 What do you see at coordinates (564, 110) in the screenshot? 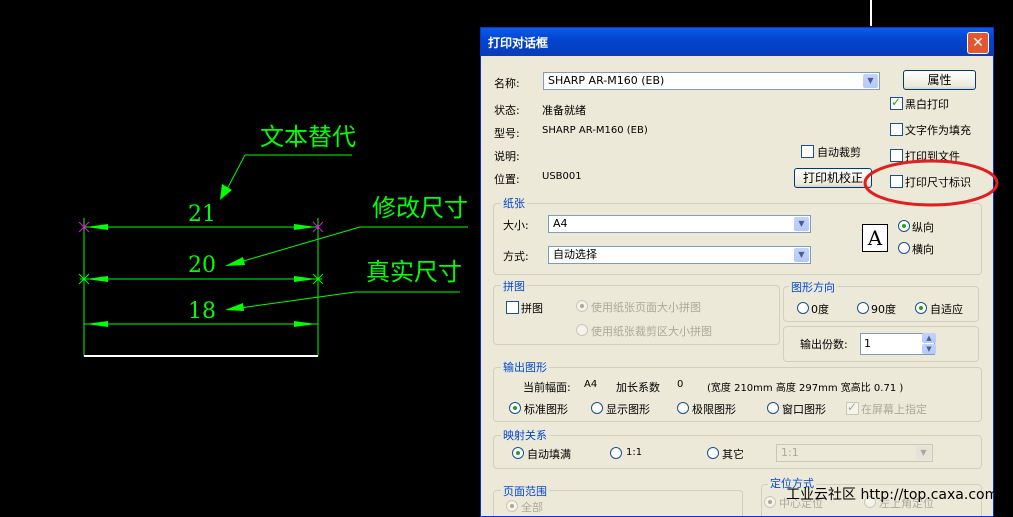
I see `status-value: 准备就绪` at bounding box center [564, 110].